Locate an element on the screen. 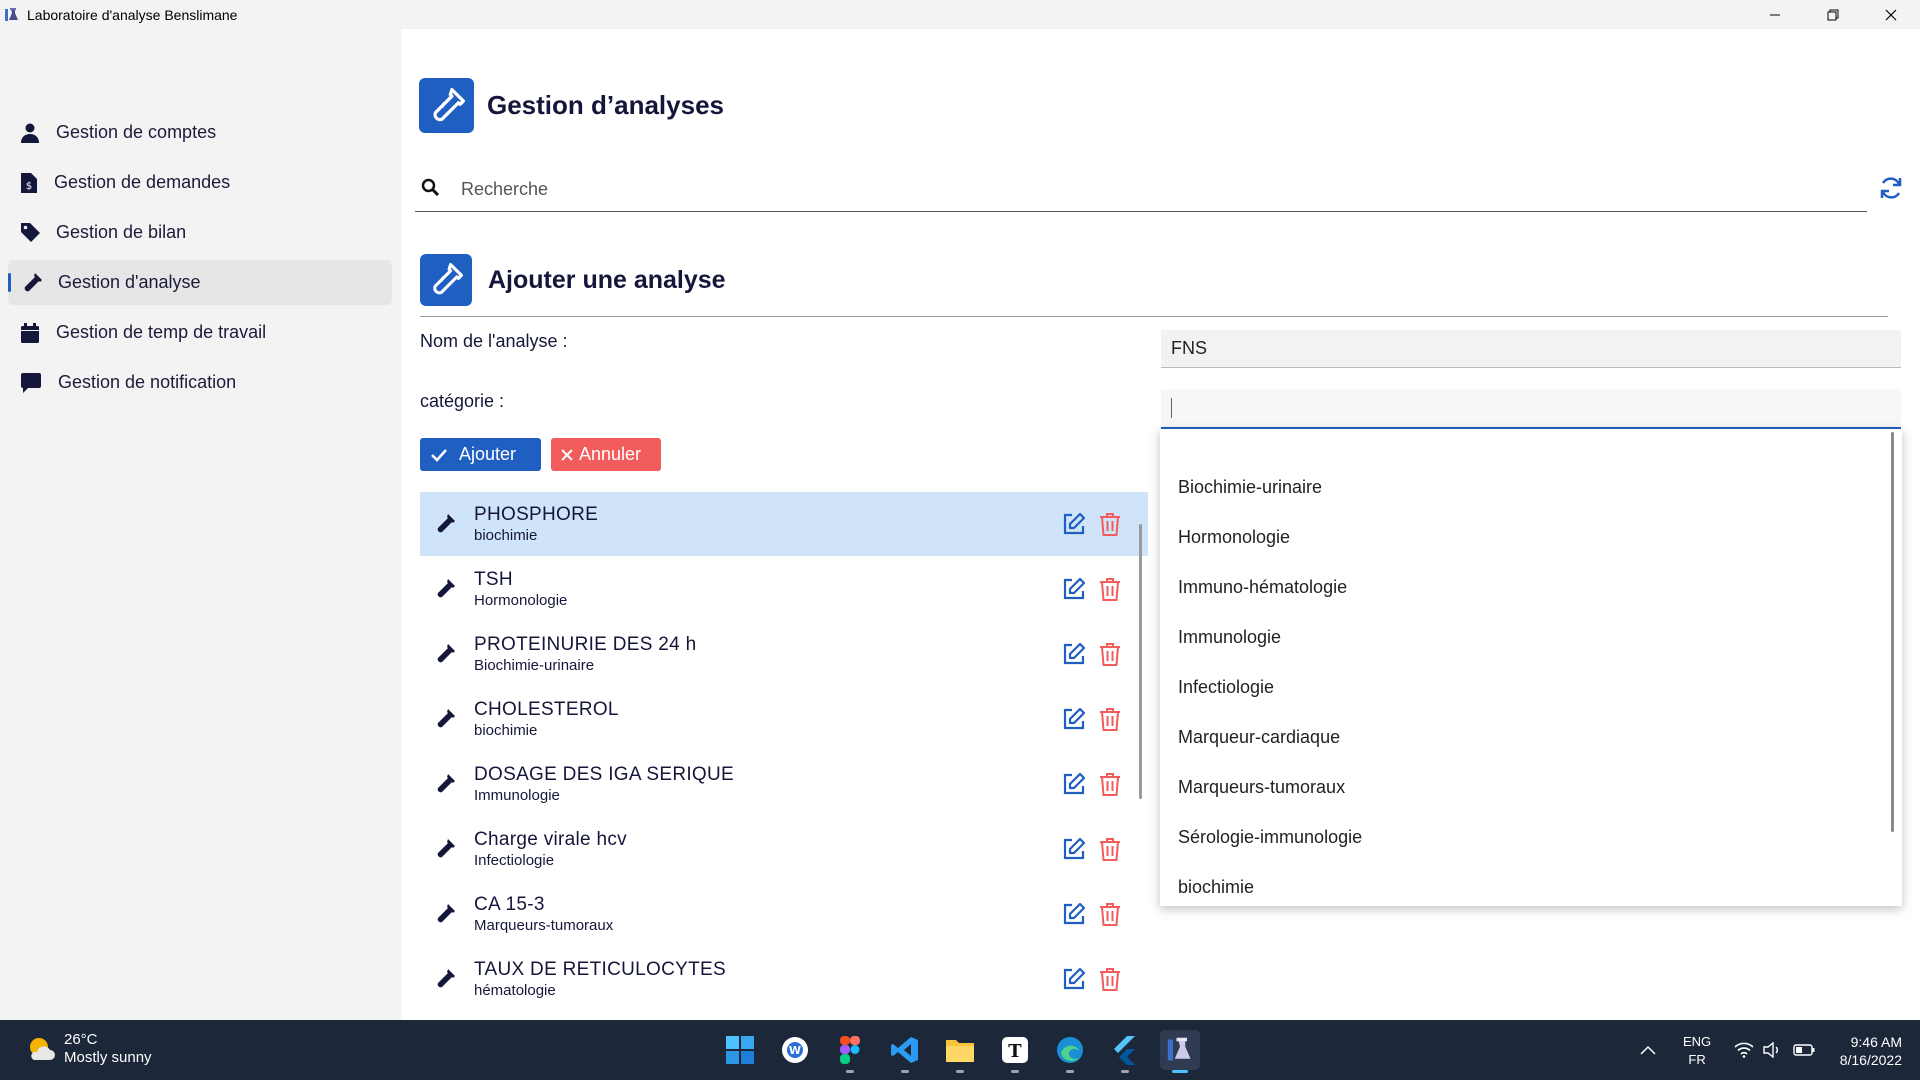  taskbar-app-explorer is located at coordinates (960, 1051).